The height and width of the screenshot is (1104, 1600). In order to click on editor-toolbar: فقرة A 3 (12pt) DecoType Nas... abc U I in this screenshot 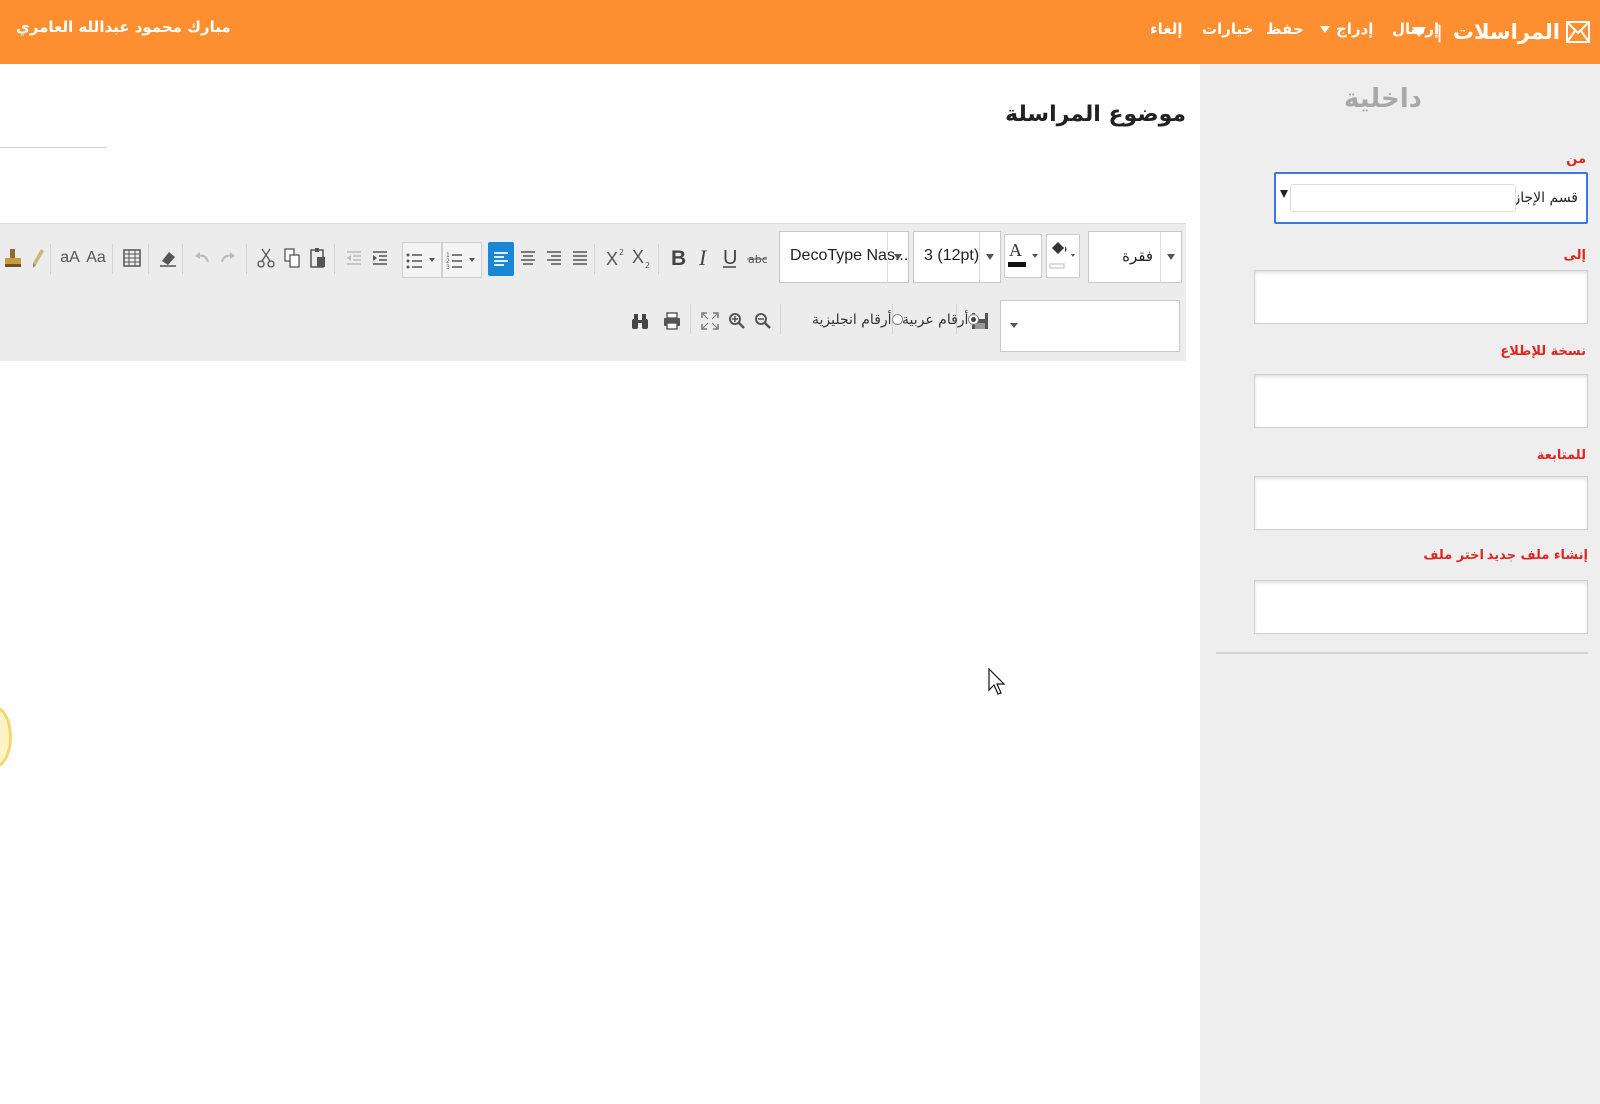, I will do `click(593, 292)`.